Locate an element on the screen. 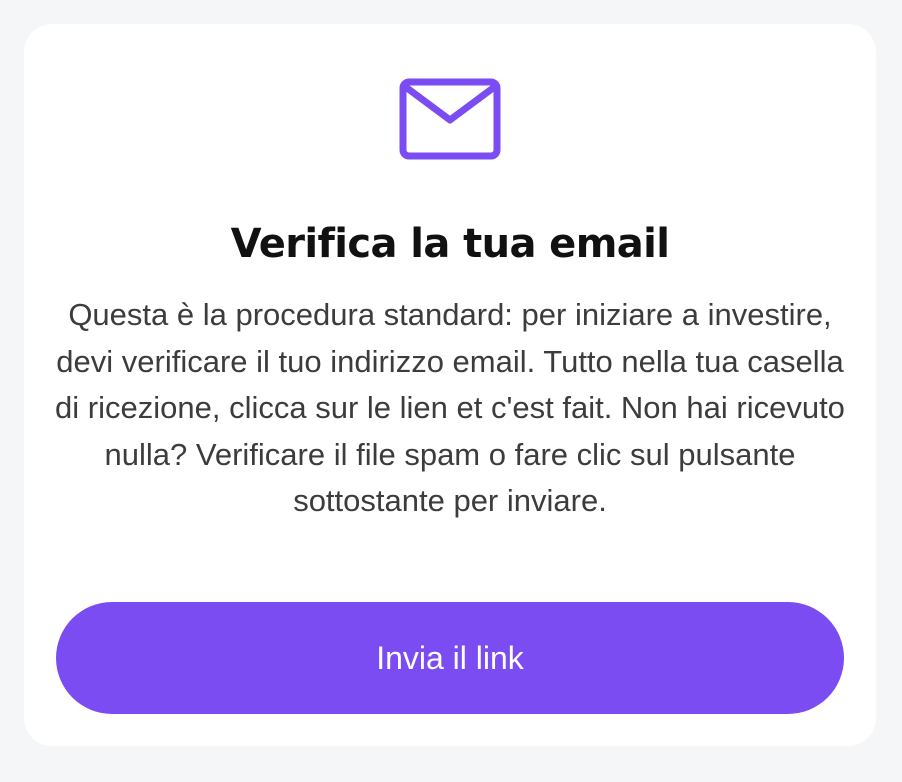 The height and width of the screenshot is (782, 902). send-link-button: Invia il link is located at coordinates (450, 658).